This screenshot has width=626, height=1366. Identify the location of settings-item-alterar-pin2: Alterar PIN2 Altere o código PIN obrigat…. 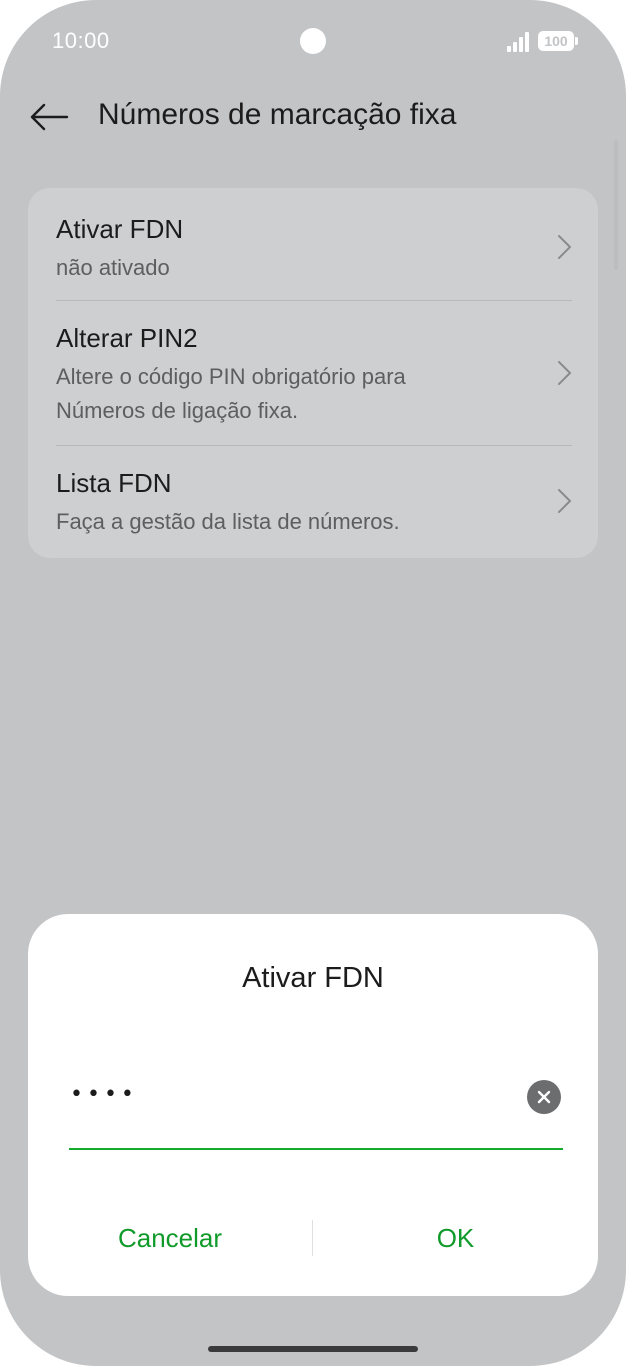
(313, 373).